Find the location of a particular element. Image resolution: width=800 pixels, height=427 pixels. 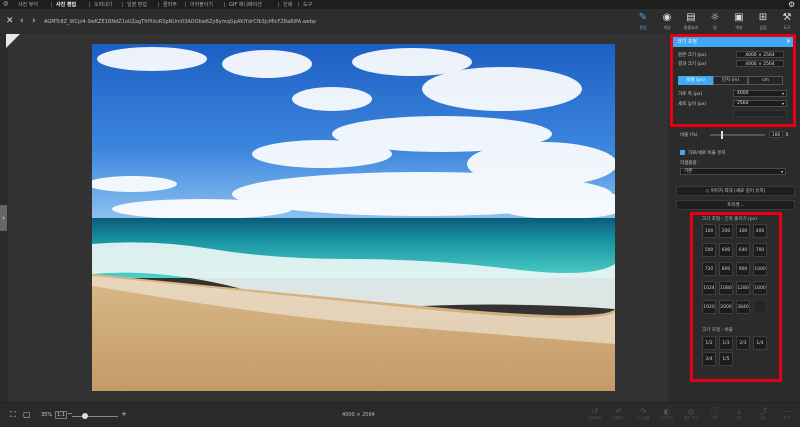

preset-ratio-cell: 1/5 is located at coordinates (726, 359).